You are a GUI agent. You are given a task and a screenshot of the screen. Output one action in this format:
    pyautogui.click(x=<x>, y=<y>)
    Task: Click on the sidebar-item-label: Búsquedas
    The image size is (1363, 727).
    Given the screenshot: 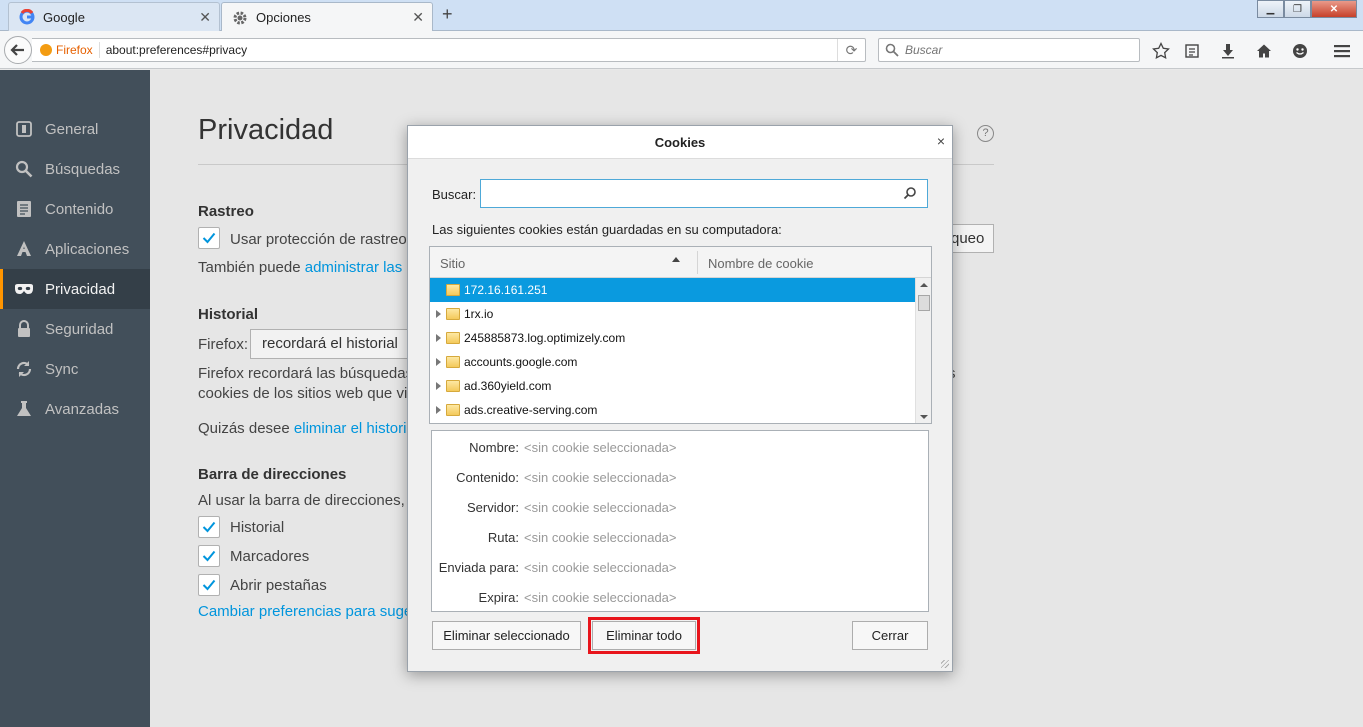 What is the action you would take?
    pyautogui.click(x=83, y=169)
    